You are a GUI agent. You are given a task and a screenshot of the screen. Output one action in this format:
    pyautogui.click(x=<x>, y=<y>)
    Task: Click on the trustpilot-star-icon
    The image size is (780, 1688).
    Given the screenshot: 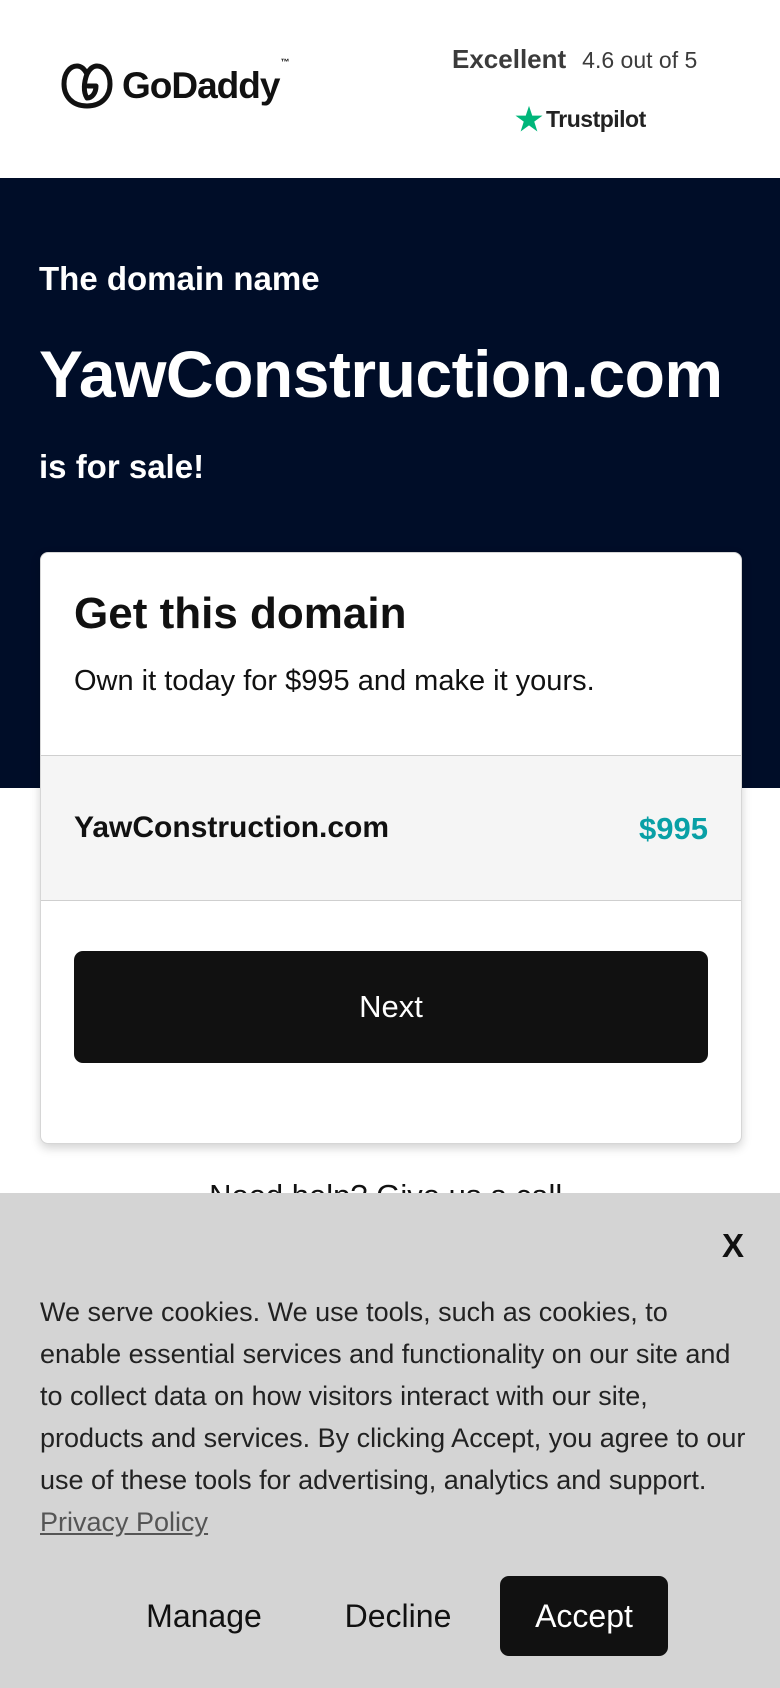 What is the action you would take?
    pyautogui.click(x=529, y=118)
    